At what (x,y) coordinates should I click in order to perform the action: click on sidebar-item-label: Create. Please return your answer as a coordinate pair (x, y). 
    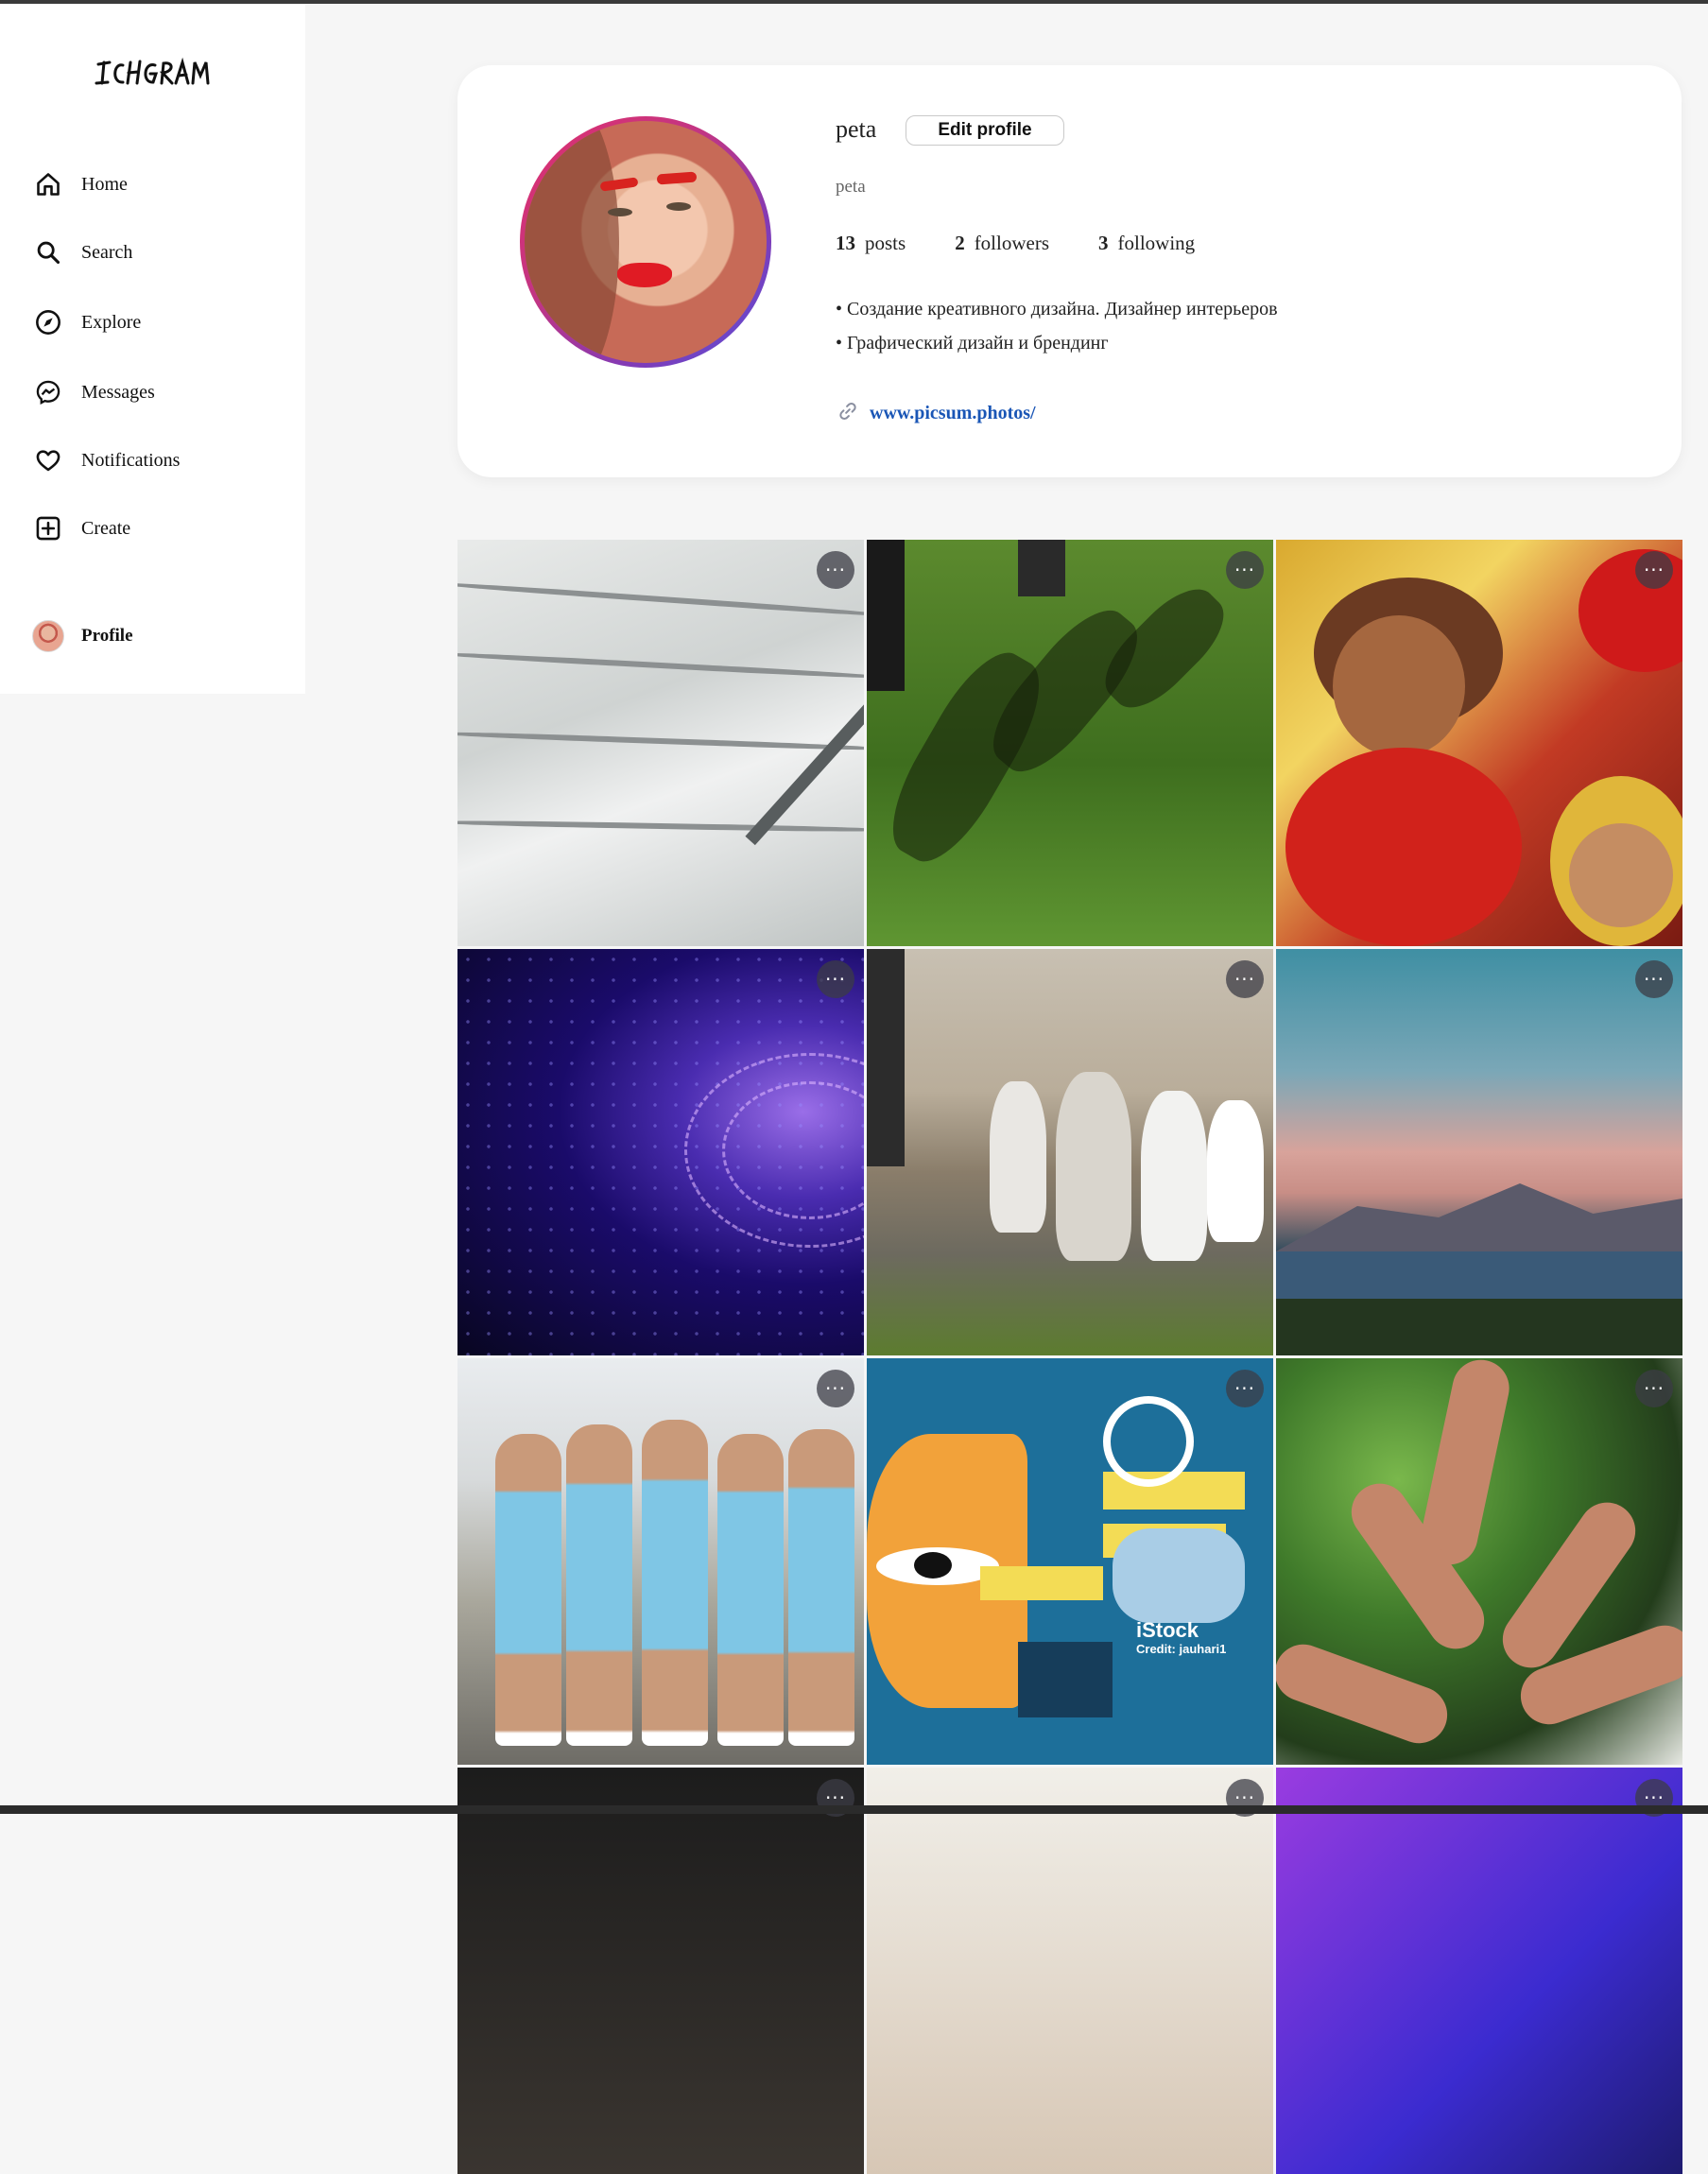
    Looking at the image, I should click on (106, 528).